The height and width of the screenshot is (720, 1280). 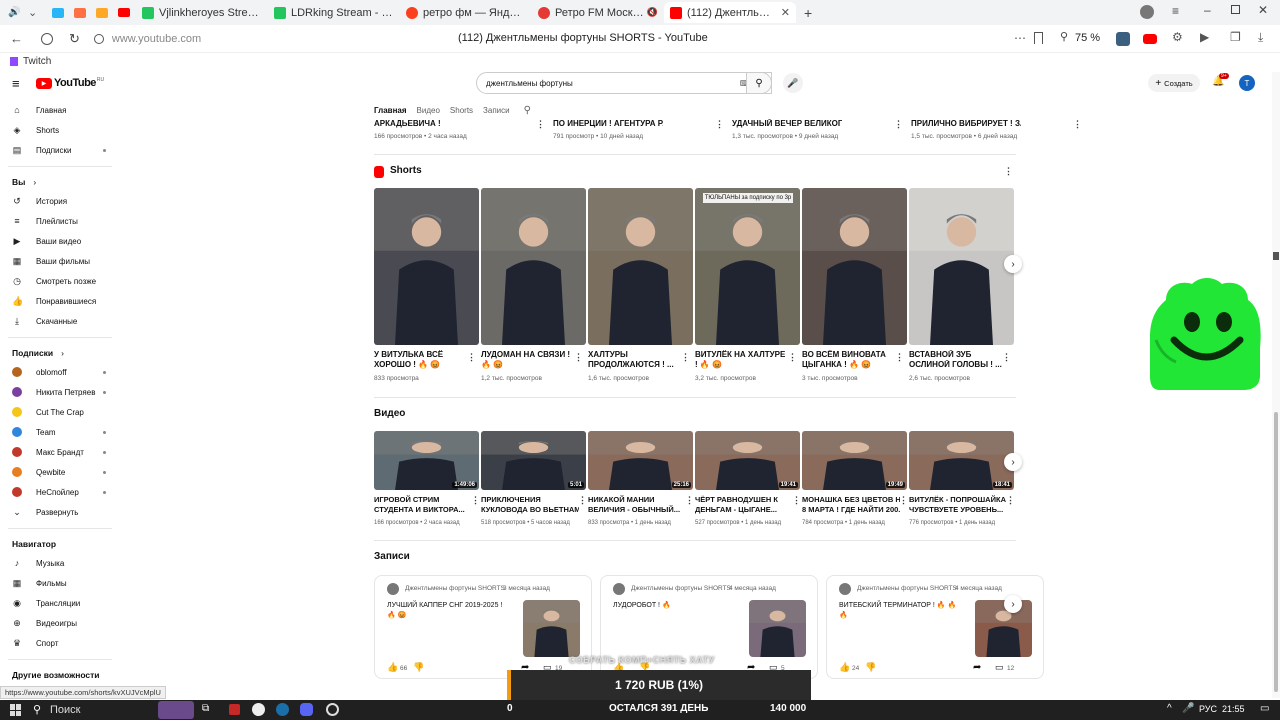 I want to click on video-thumbnail: 18:41, so click(x=961, y=460).